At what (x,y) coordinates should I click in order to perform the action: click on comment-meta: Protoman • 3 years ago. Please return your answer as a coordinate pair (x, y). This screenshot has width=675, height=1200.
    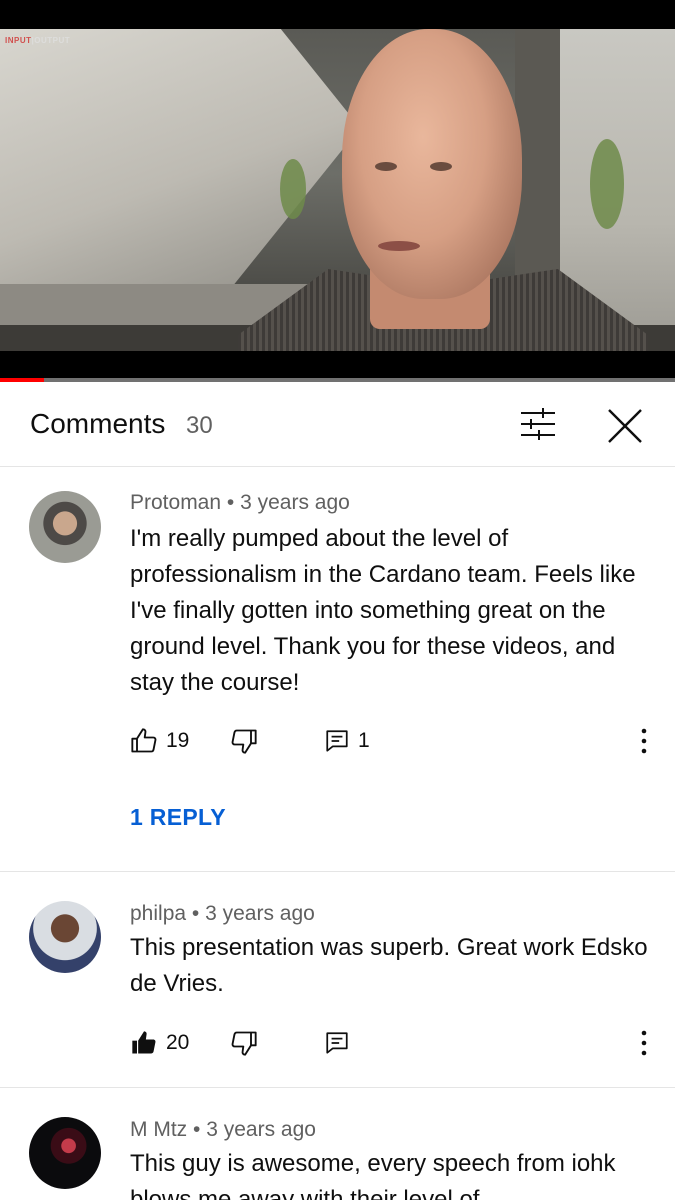
    Looking at the image, I should click on (240, 503).